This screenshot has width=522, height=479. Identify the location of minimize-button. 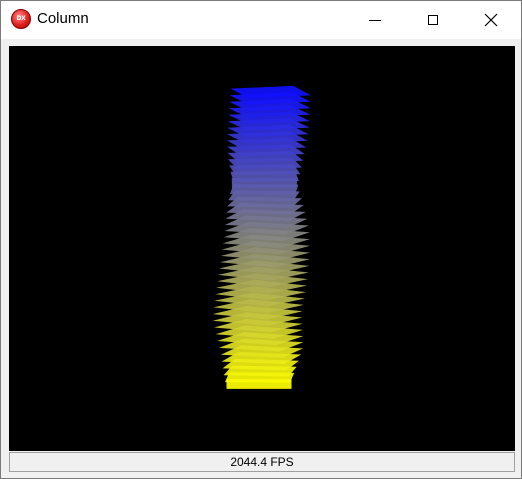
(375, 20).